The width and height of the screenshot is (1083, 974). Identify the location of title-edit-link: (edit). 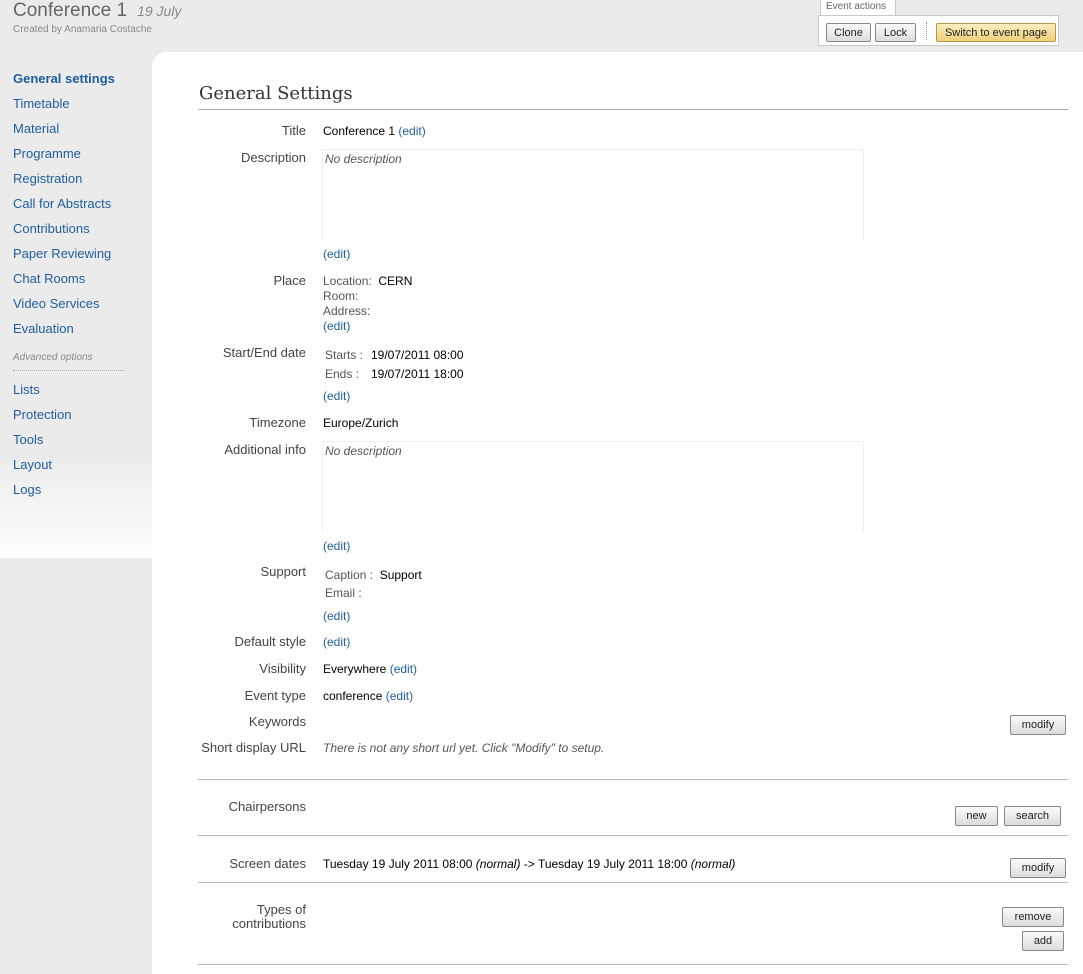
(411, 131).